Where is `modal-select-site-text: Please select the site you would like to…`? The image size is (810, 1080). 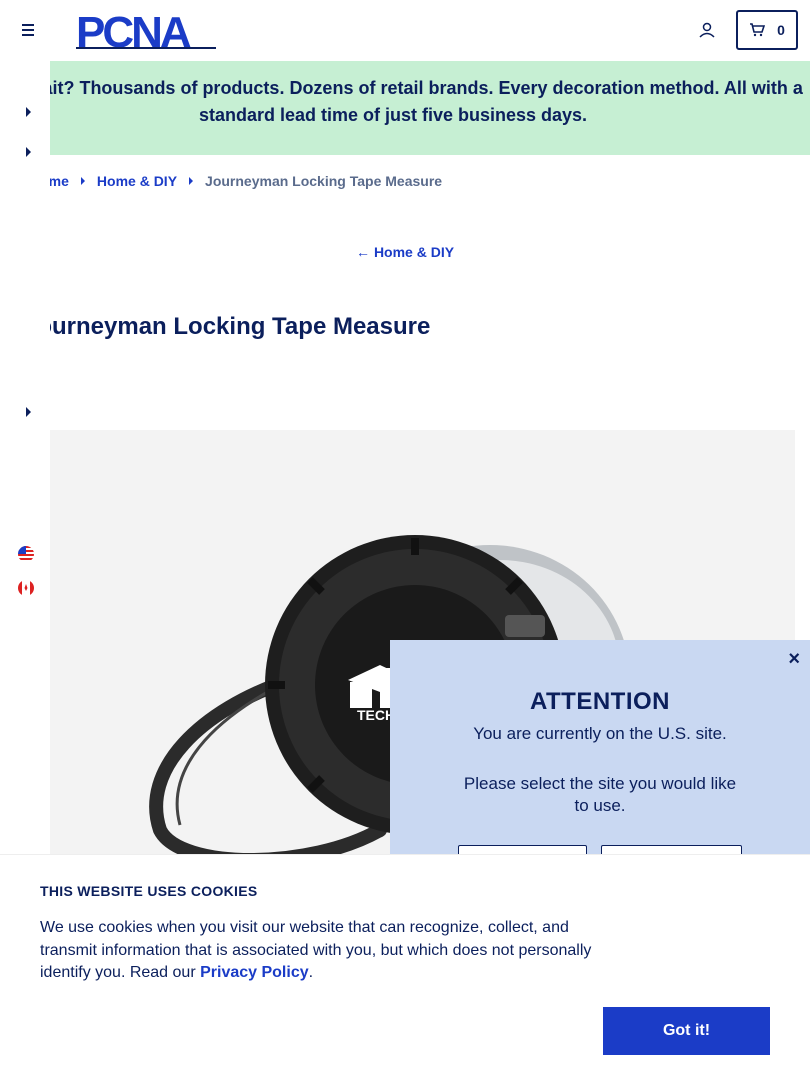 modal-select-site-text: Please select the site you would like to… is located at coordinates (600, 794).